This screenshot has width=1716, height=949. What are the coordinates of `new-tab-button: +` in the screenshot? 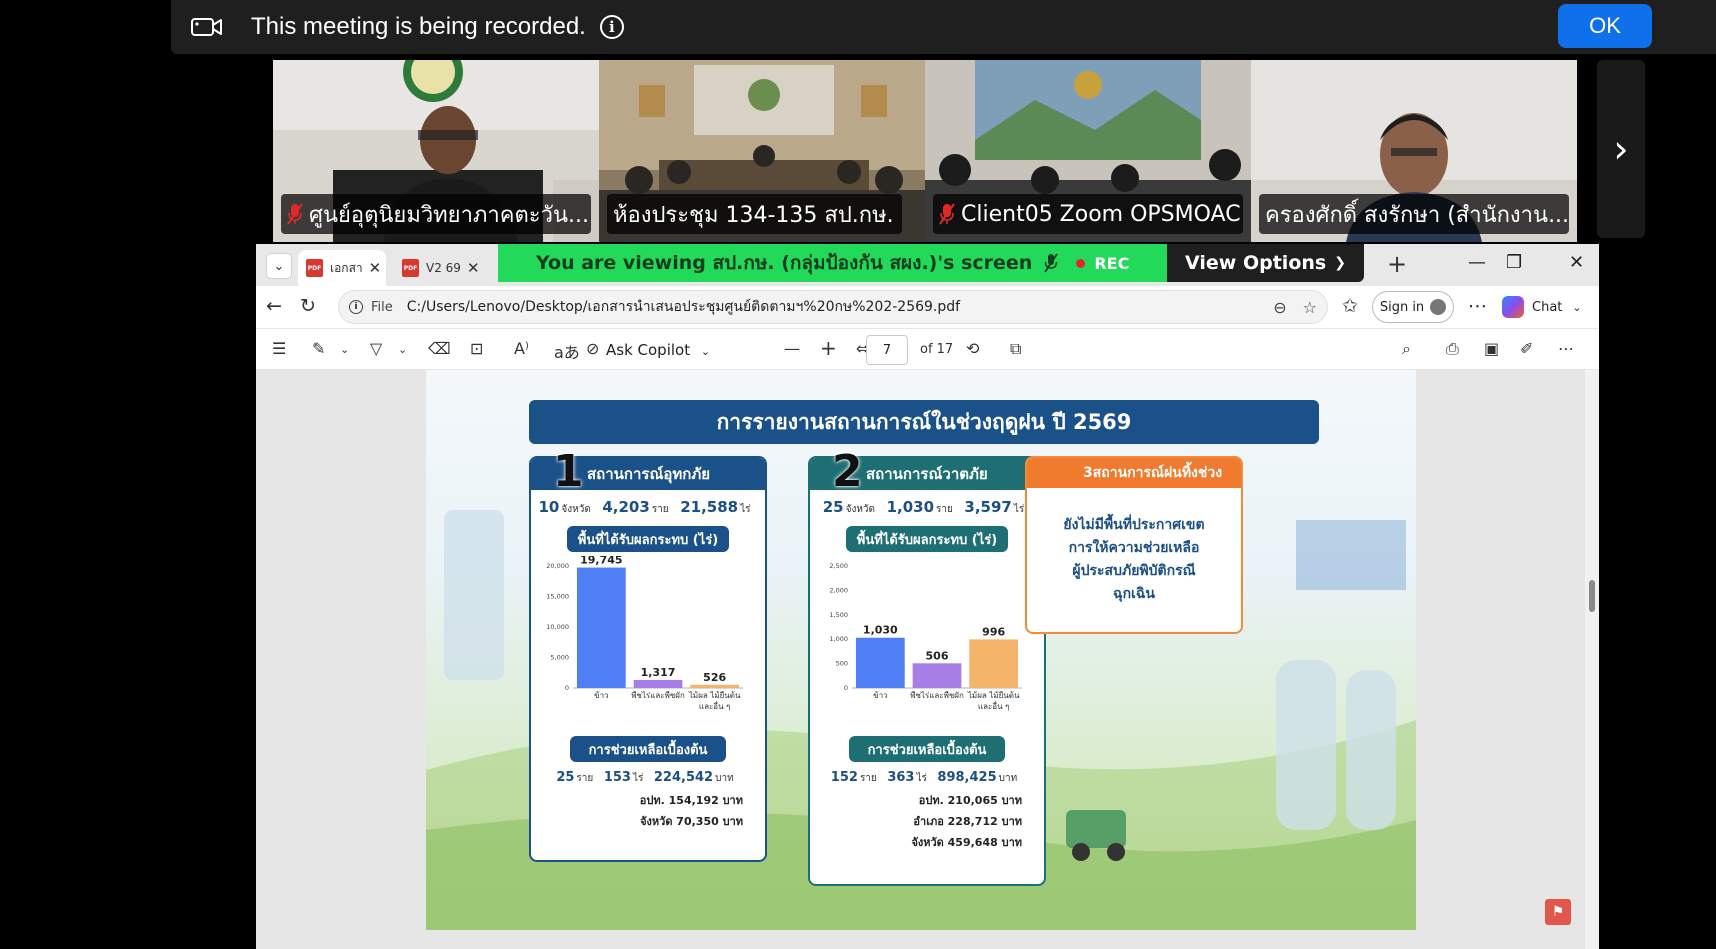 It's located at (1397, 264).